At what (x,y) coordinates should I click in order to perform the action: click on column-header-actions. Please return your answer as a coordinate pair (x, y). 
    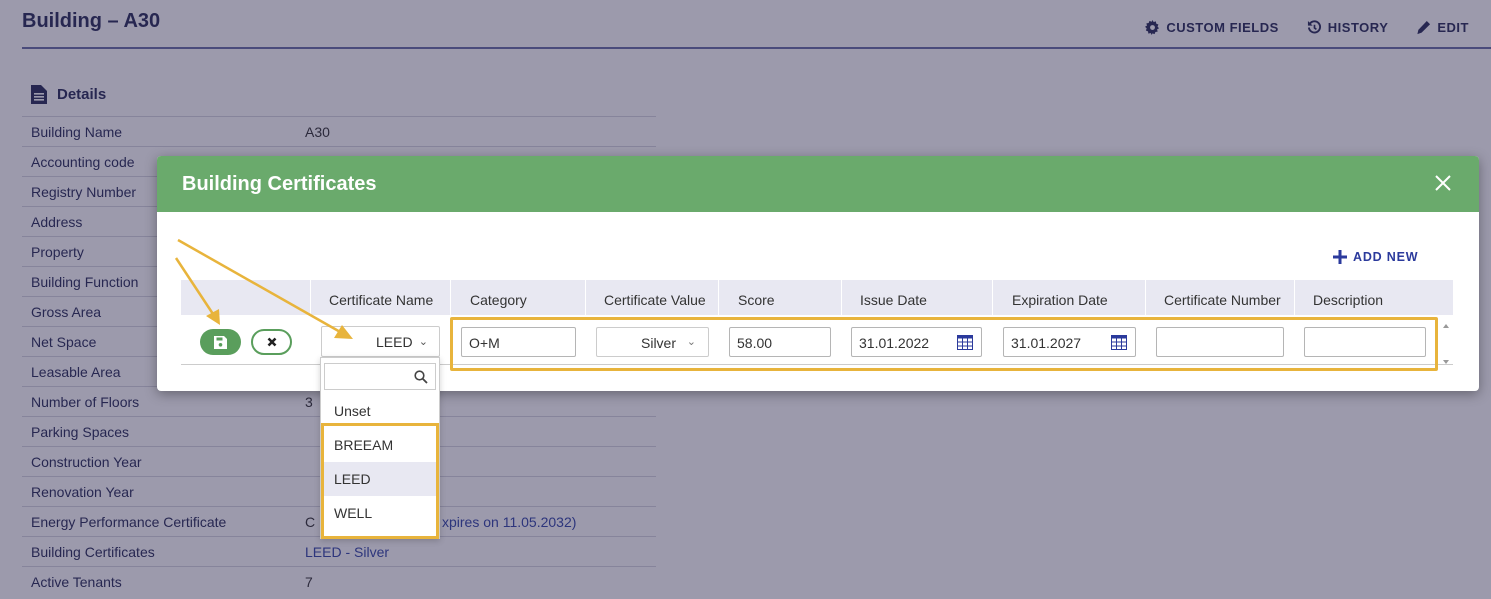
    Looking at the image, I should click on (246, 297).